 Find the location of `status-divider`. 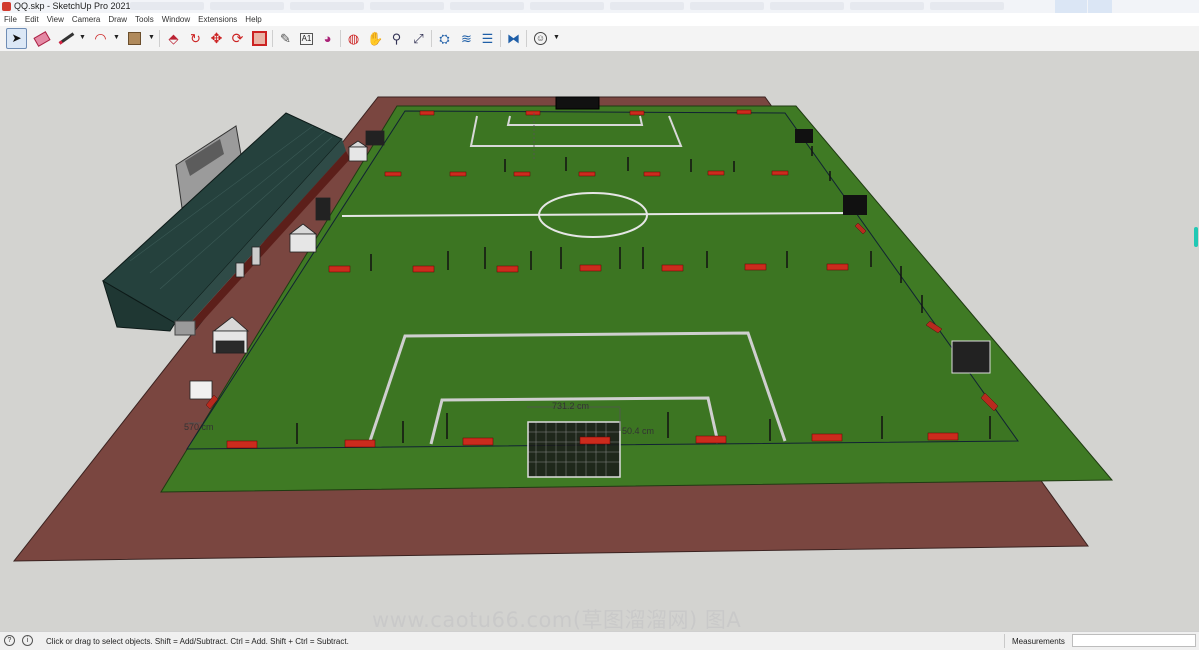

status-divider is located at coordinates (1004, 641).